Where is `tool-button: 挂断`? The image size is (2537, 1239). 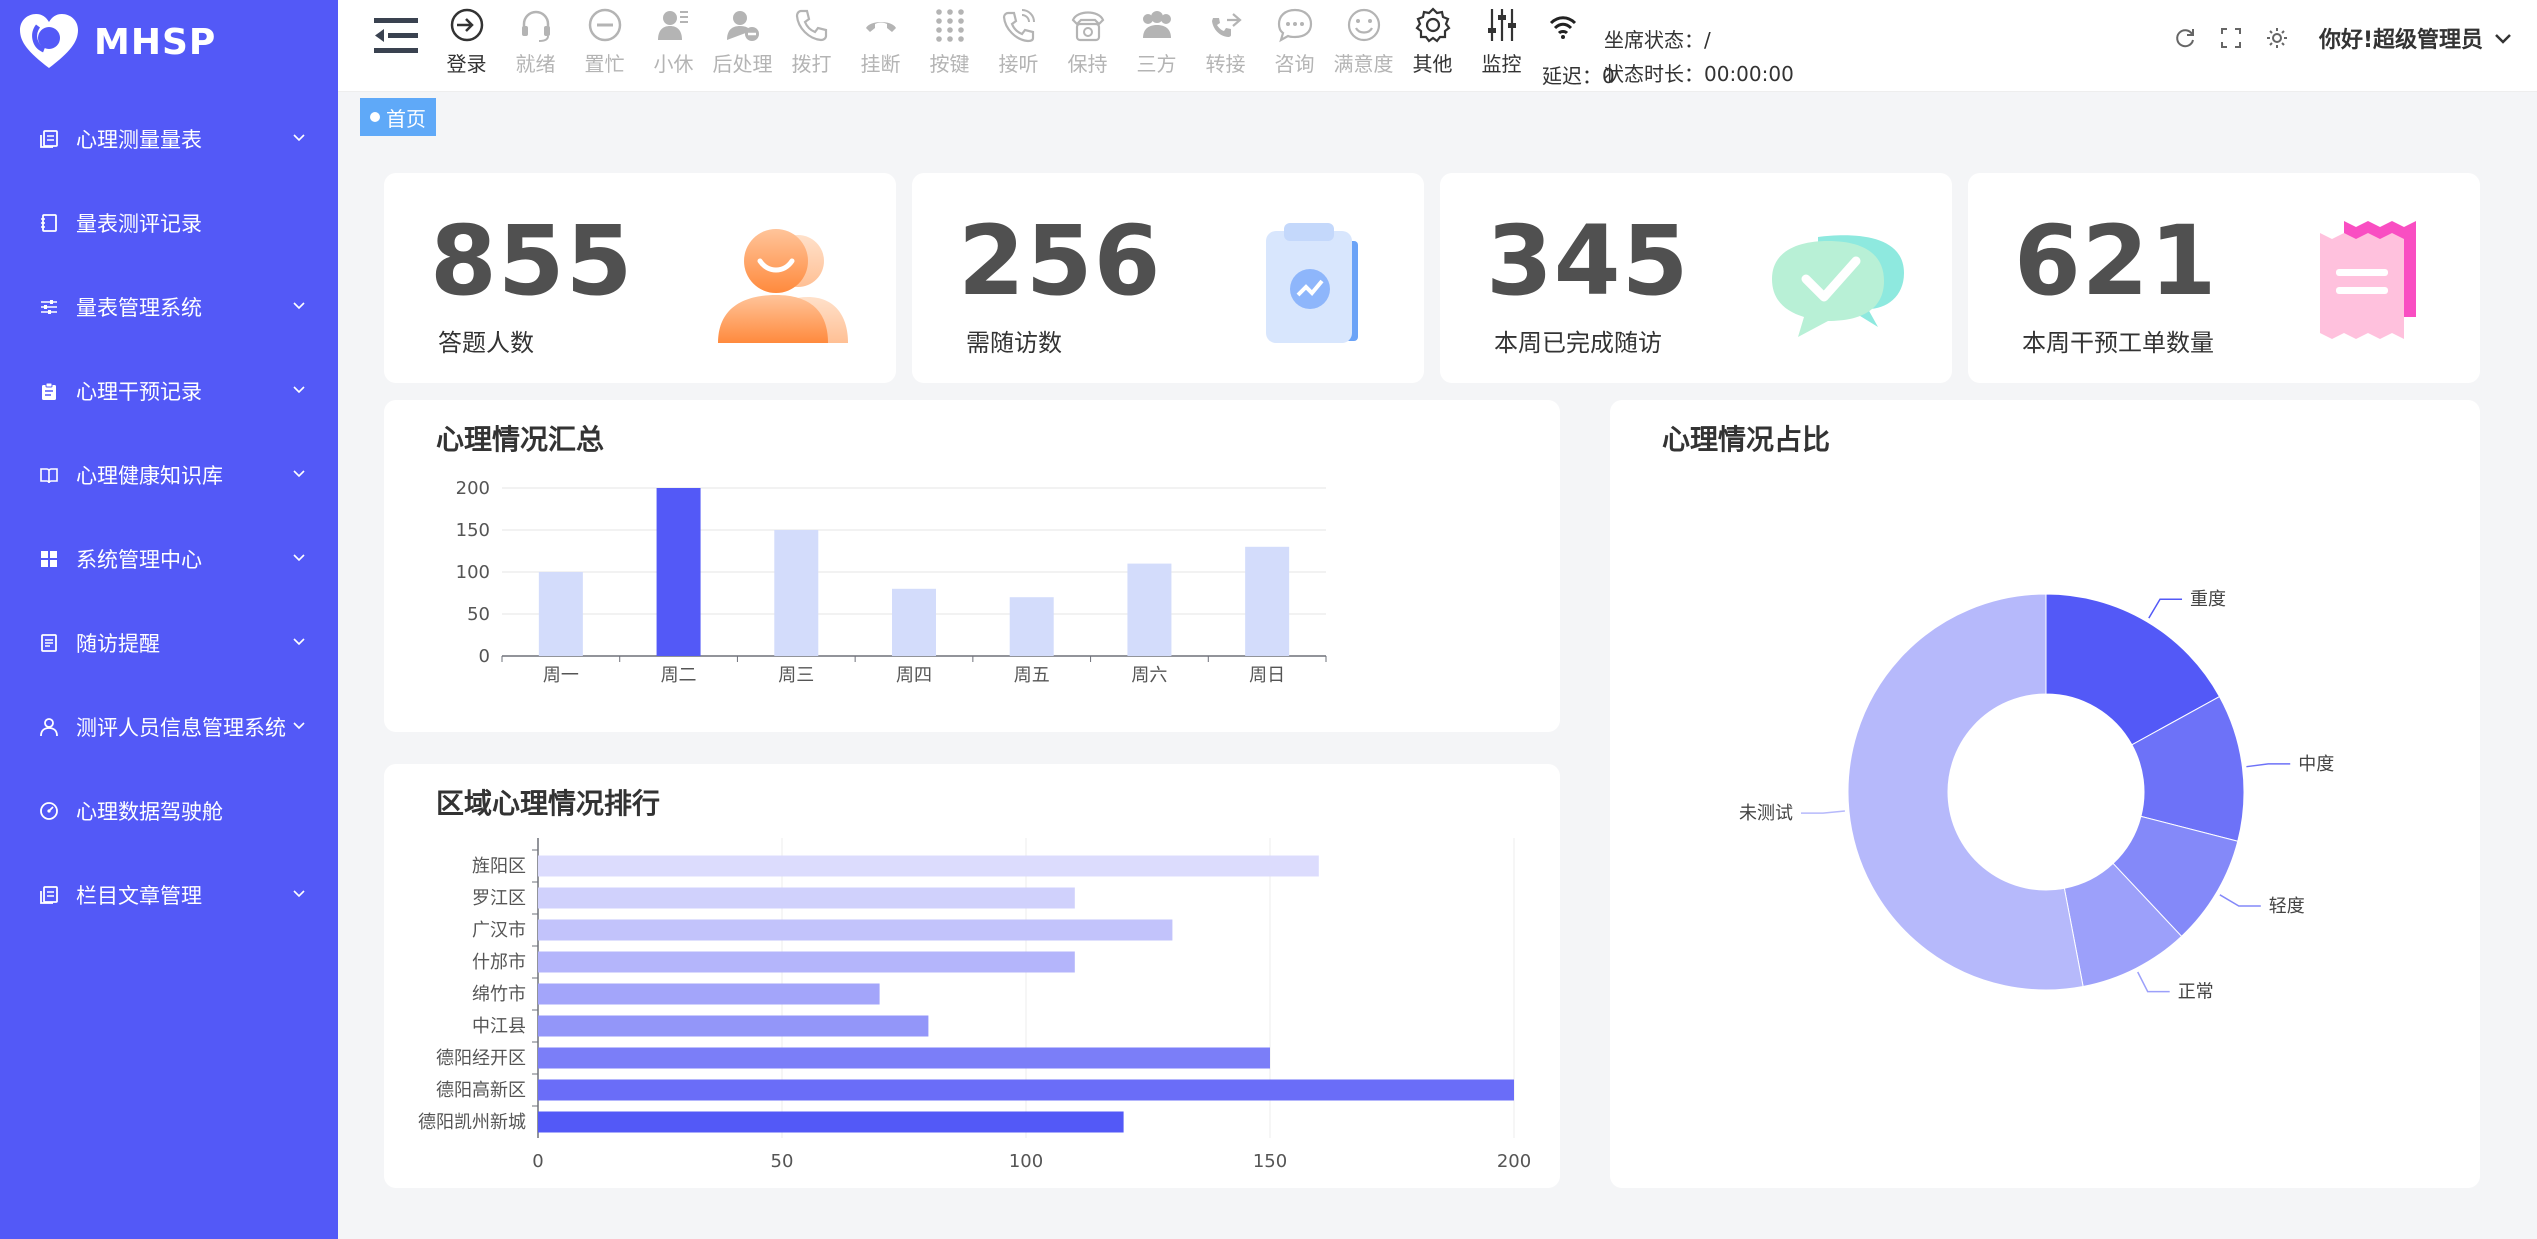 tool-button: 挂断 is located at coordinates (880, 41).